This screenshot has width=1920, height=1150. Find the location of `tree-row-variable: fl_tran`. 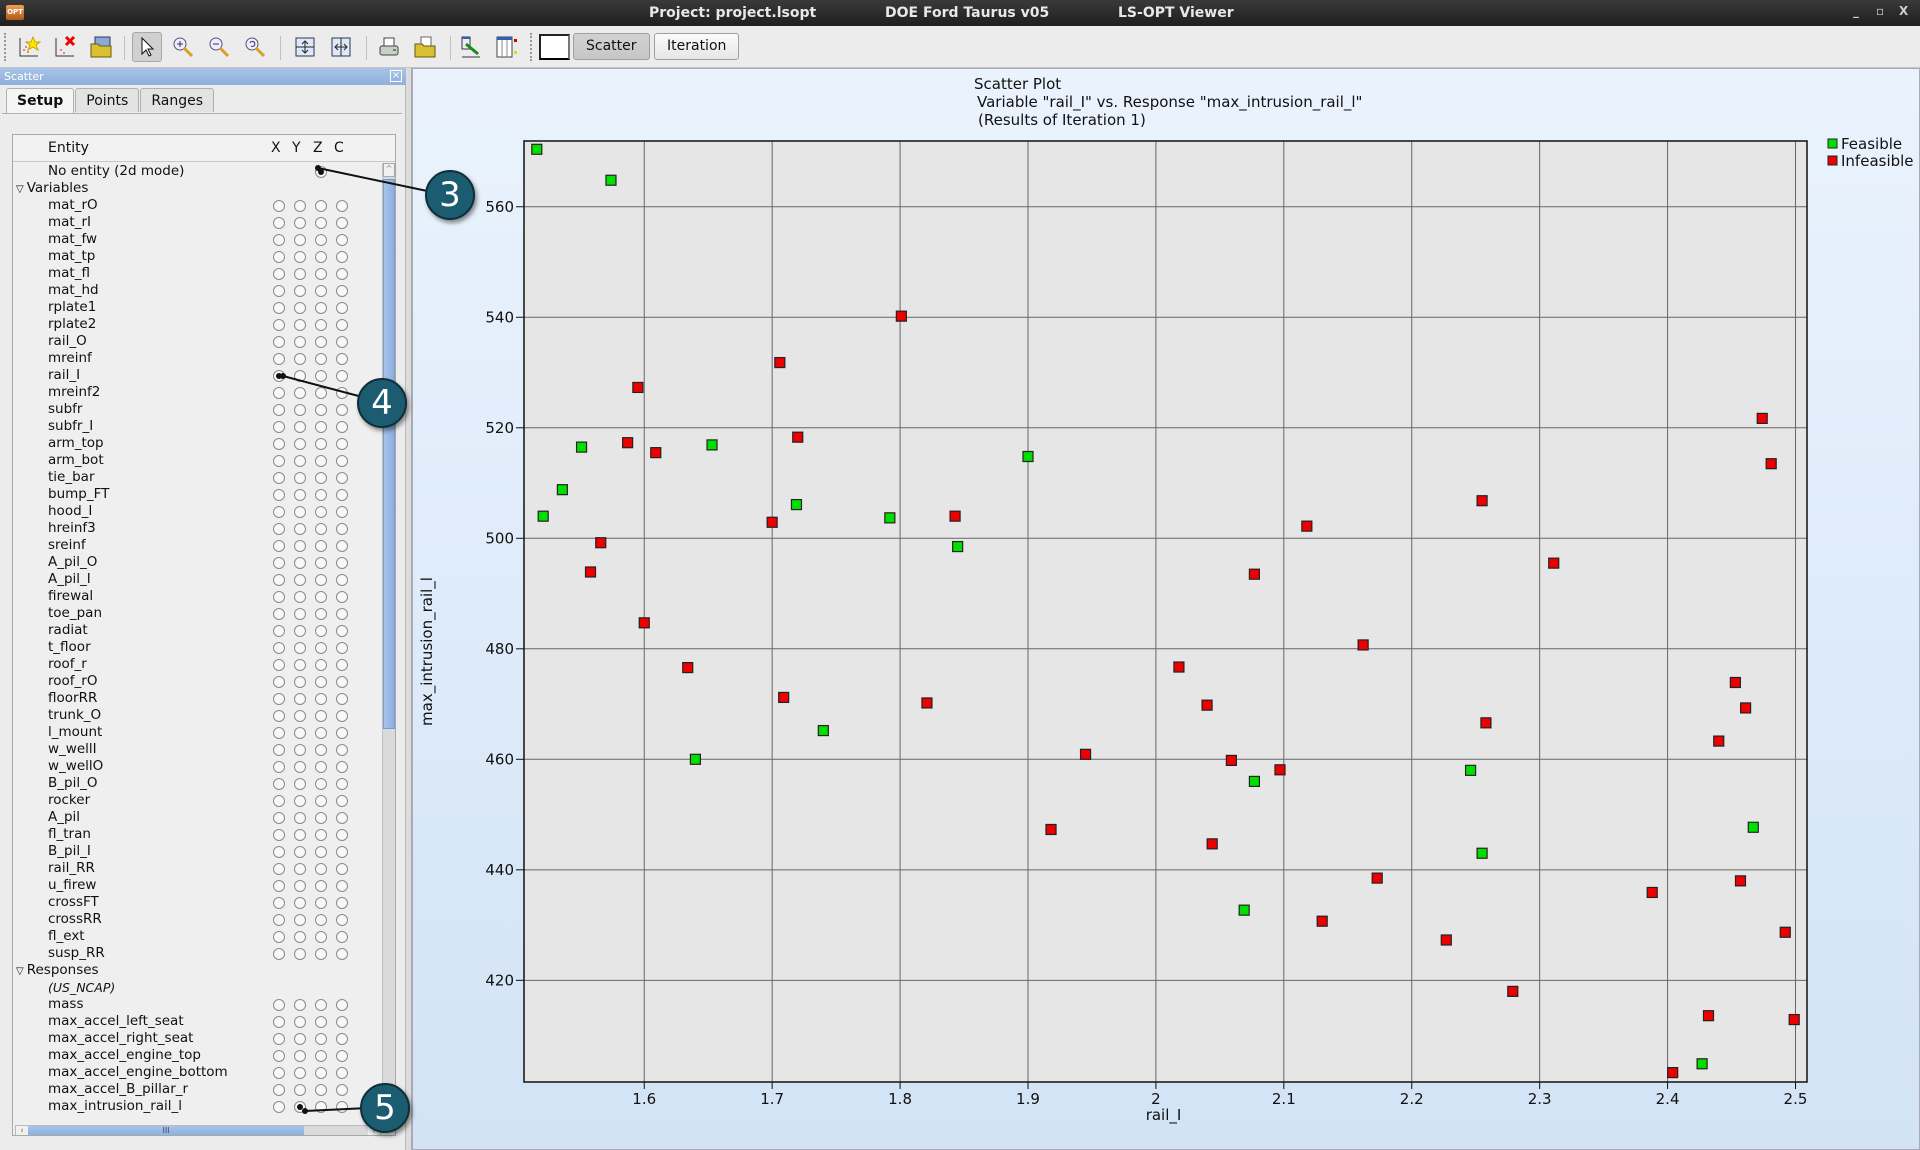

tree-row-variable: fl_tran is located at coordinates (198, 834).